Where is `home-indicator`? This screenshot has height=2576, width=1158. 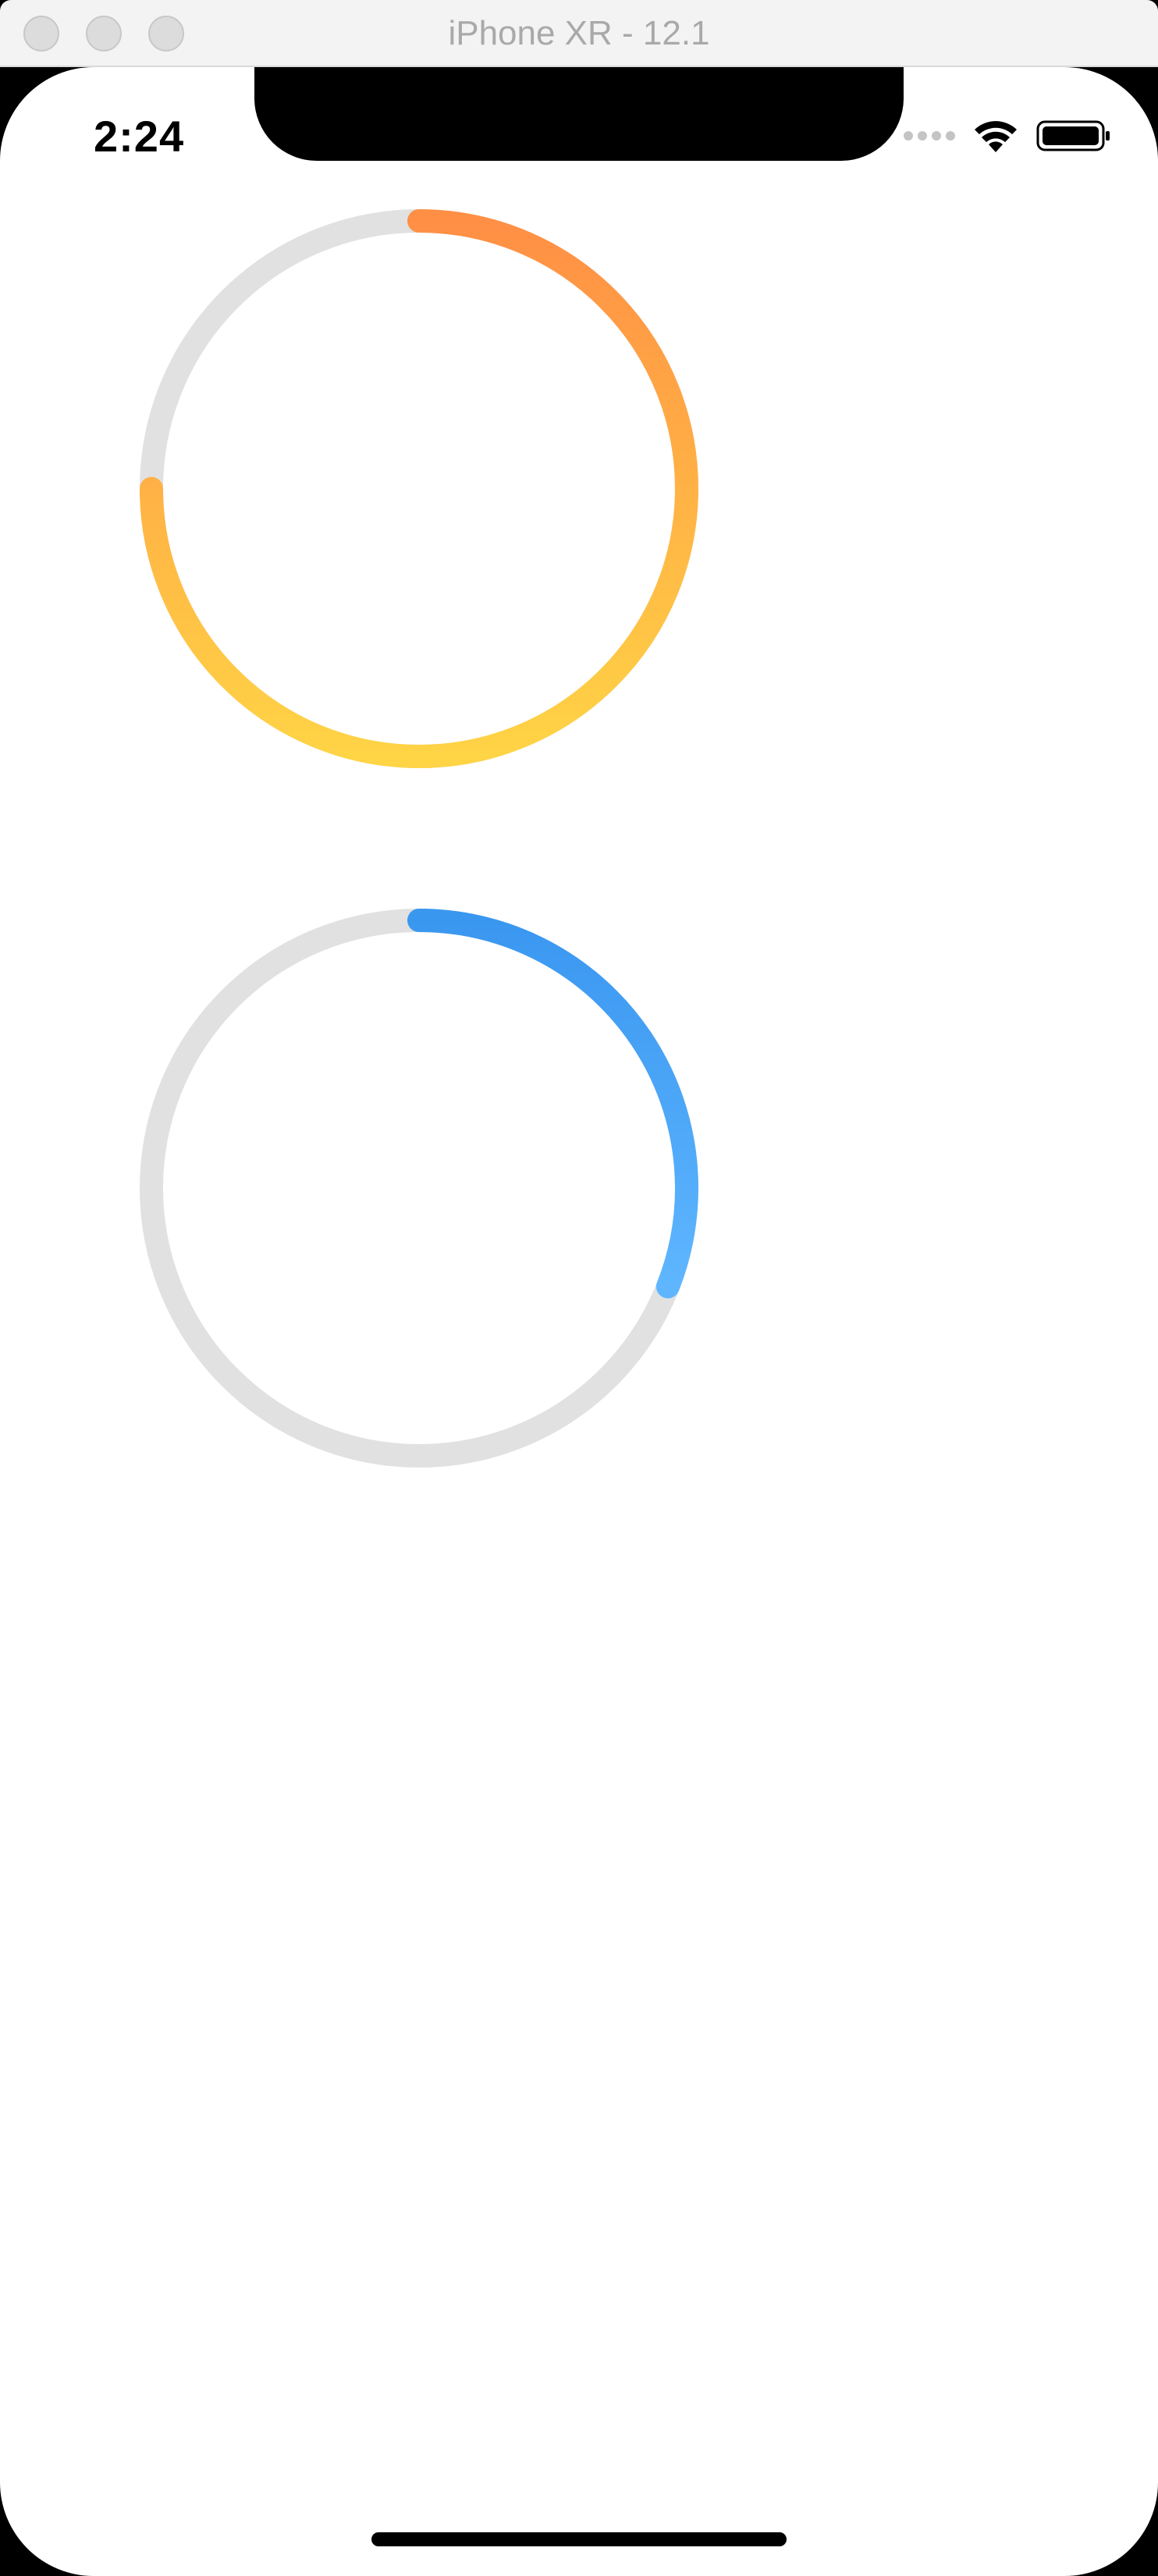 home-indicator is located at coordinates (579, 2539).